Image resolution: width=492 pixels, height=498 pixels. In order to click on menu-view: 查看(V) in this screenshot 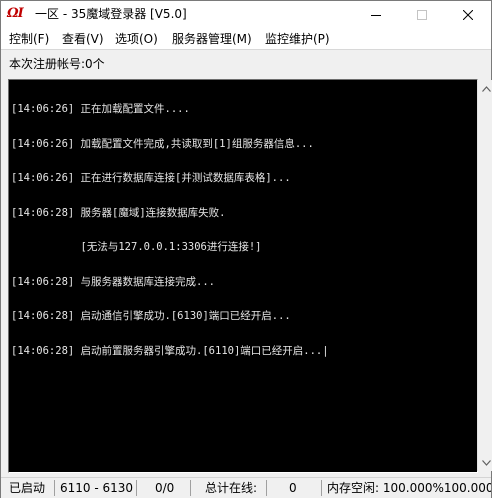, I will do `click(83, 39)`.